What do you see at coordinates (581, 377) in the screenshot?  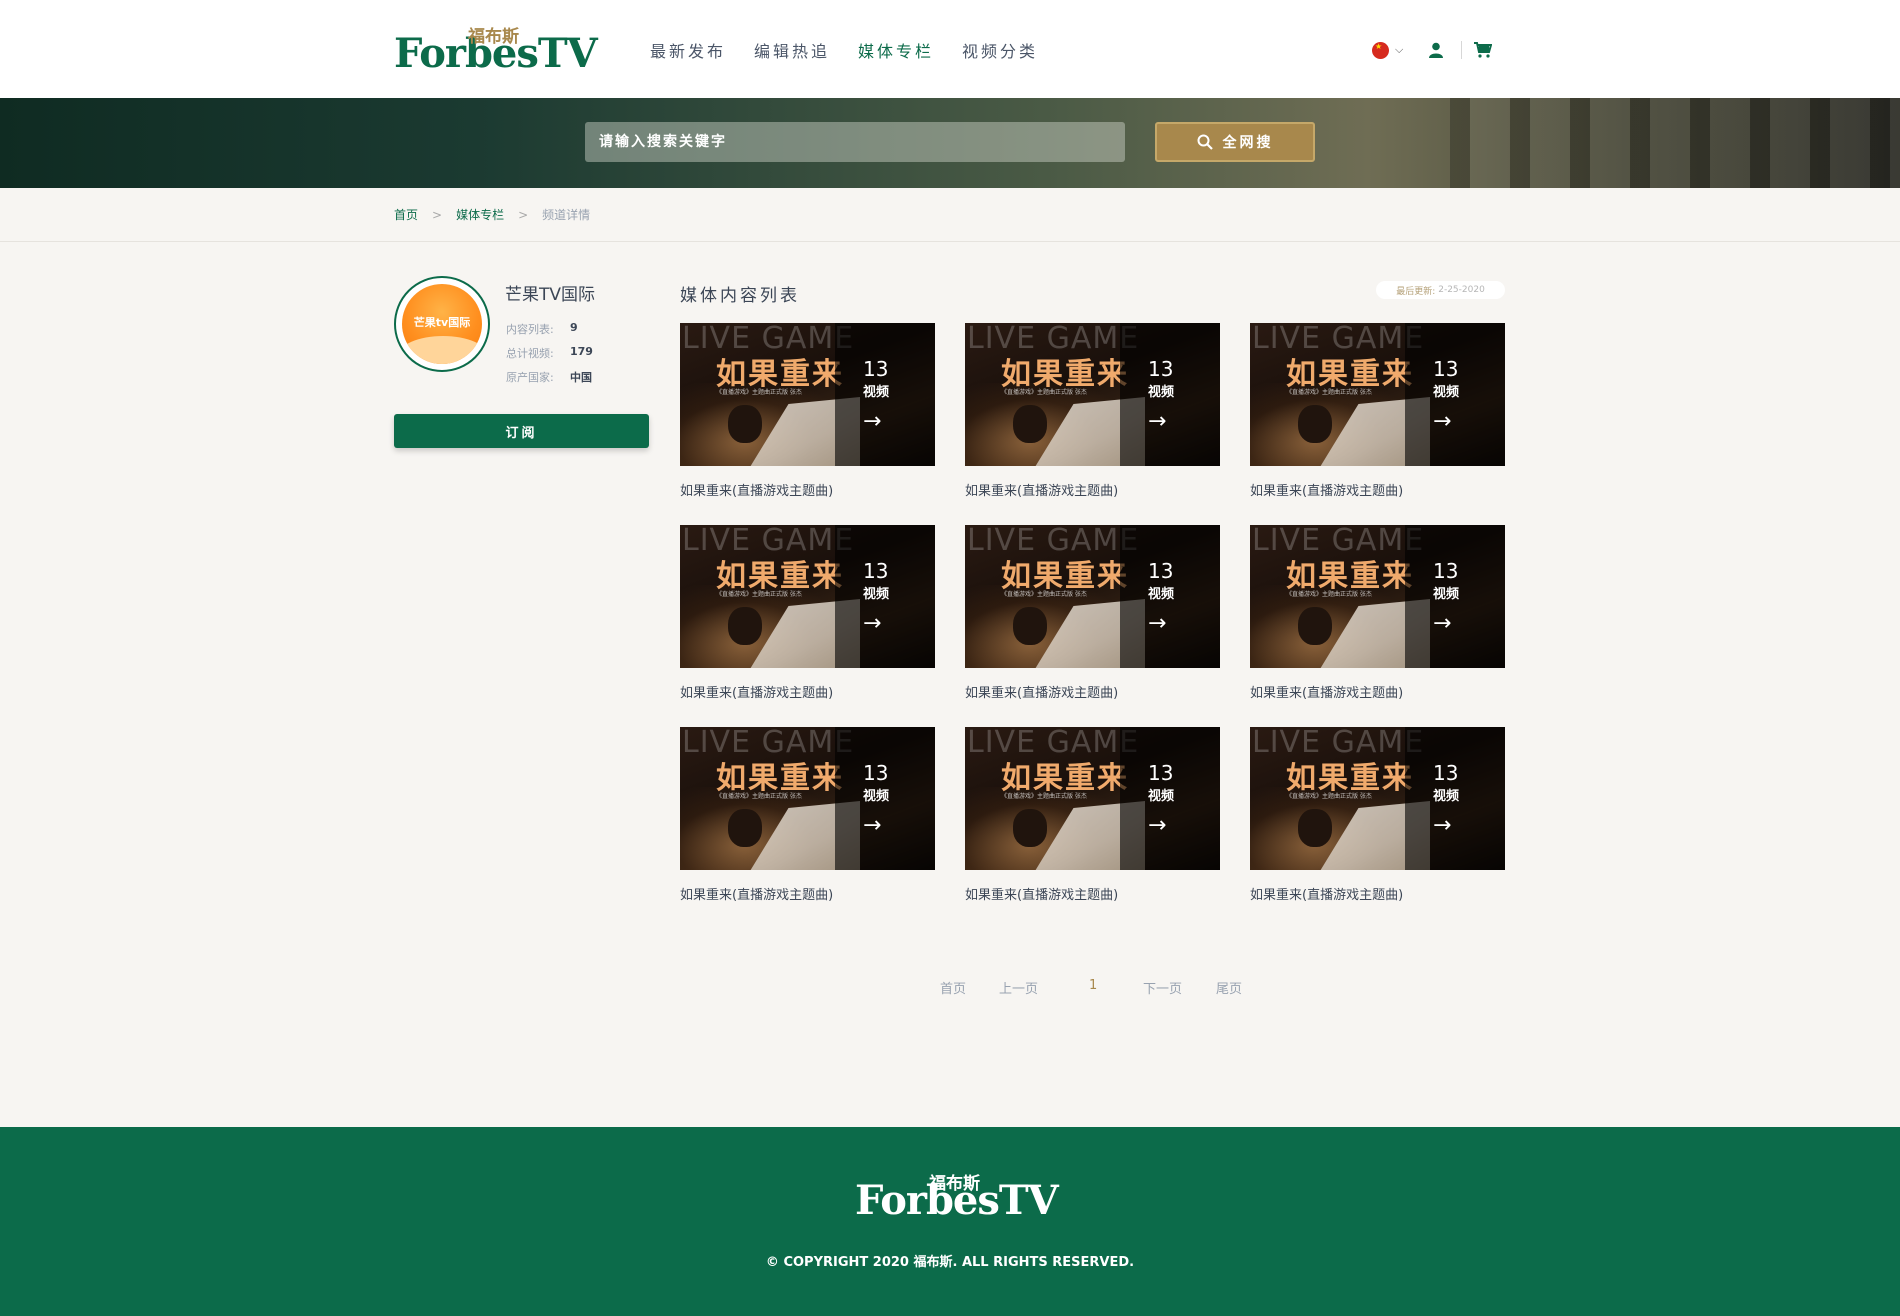 I see `meta-value: 中国` at bounding box center [581, 377].